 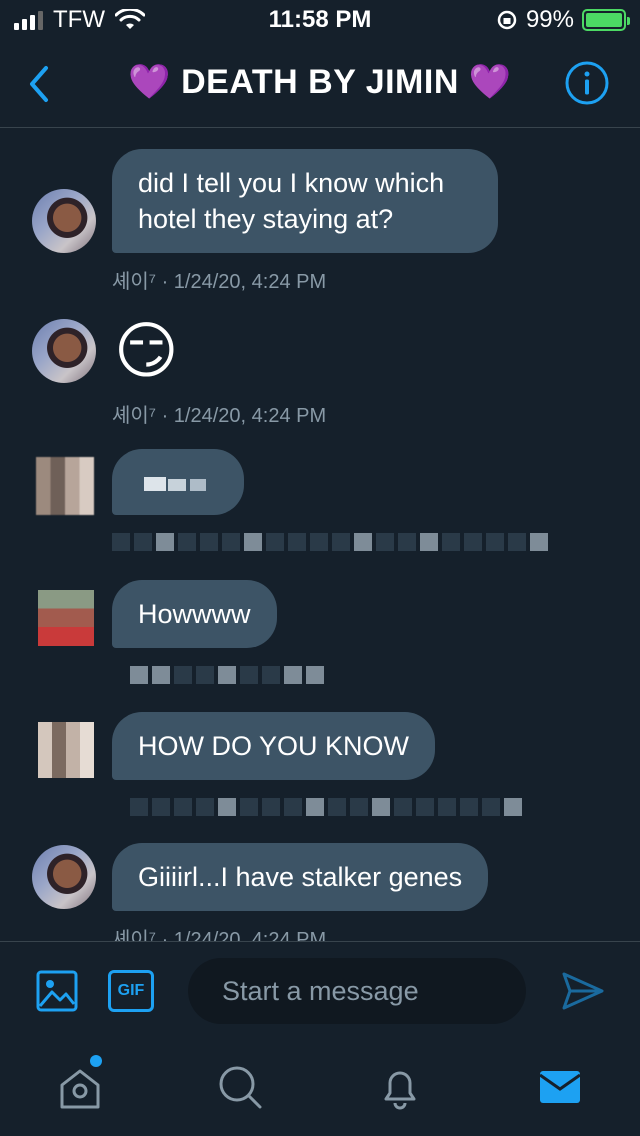 What do you see at coordinates (80, 1087) in the screenshot?
I see `home-icon` at bounding box center [80, 1087].